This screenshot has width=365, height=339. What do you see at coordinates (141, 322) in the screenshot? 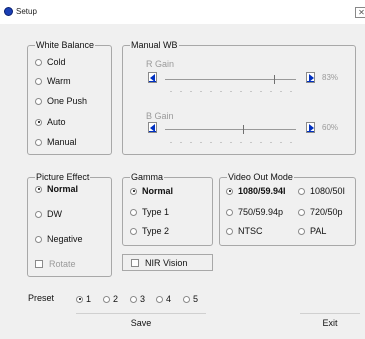
I see `save-button: Save` at bounding box center [141, 322].